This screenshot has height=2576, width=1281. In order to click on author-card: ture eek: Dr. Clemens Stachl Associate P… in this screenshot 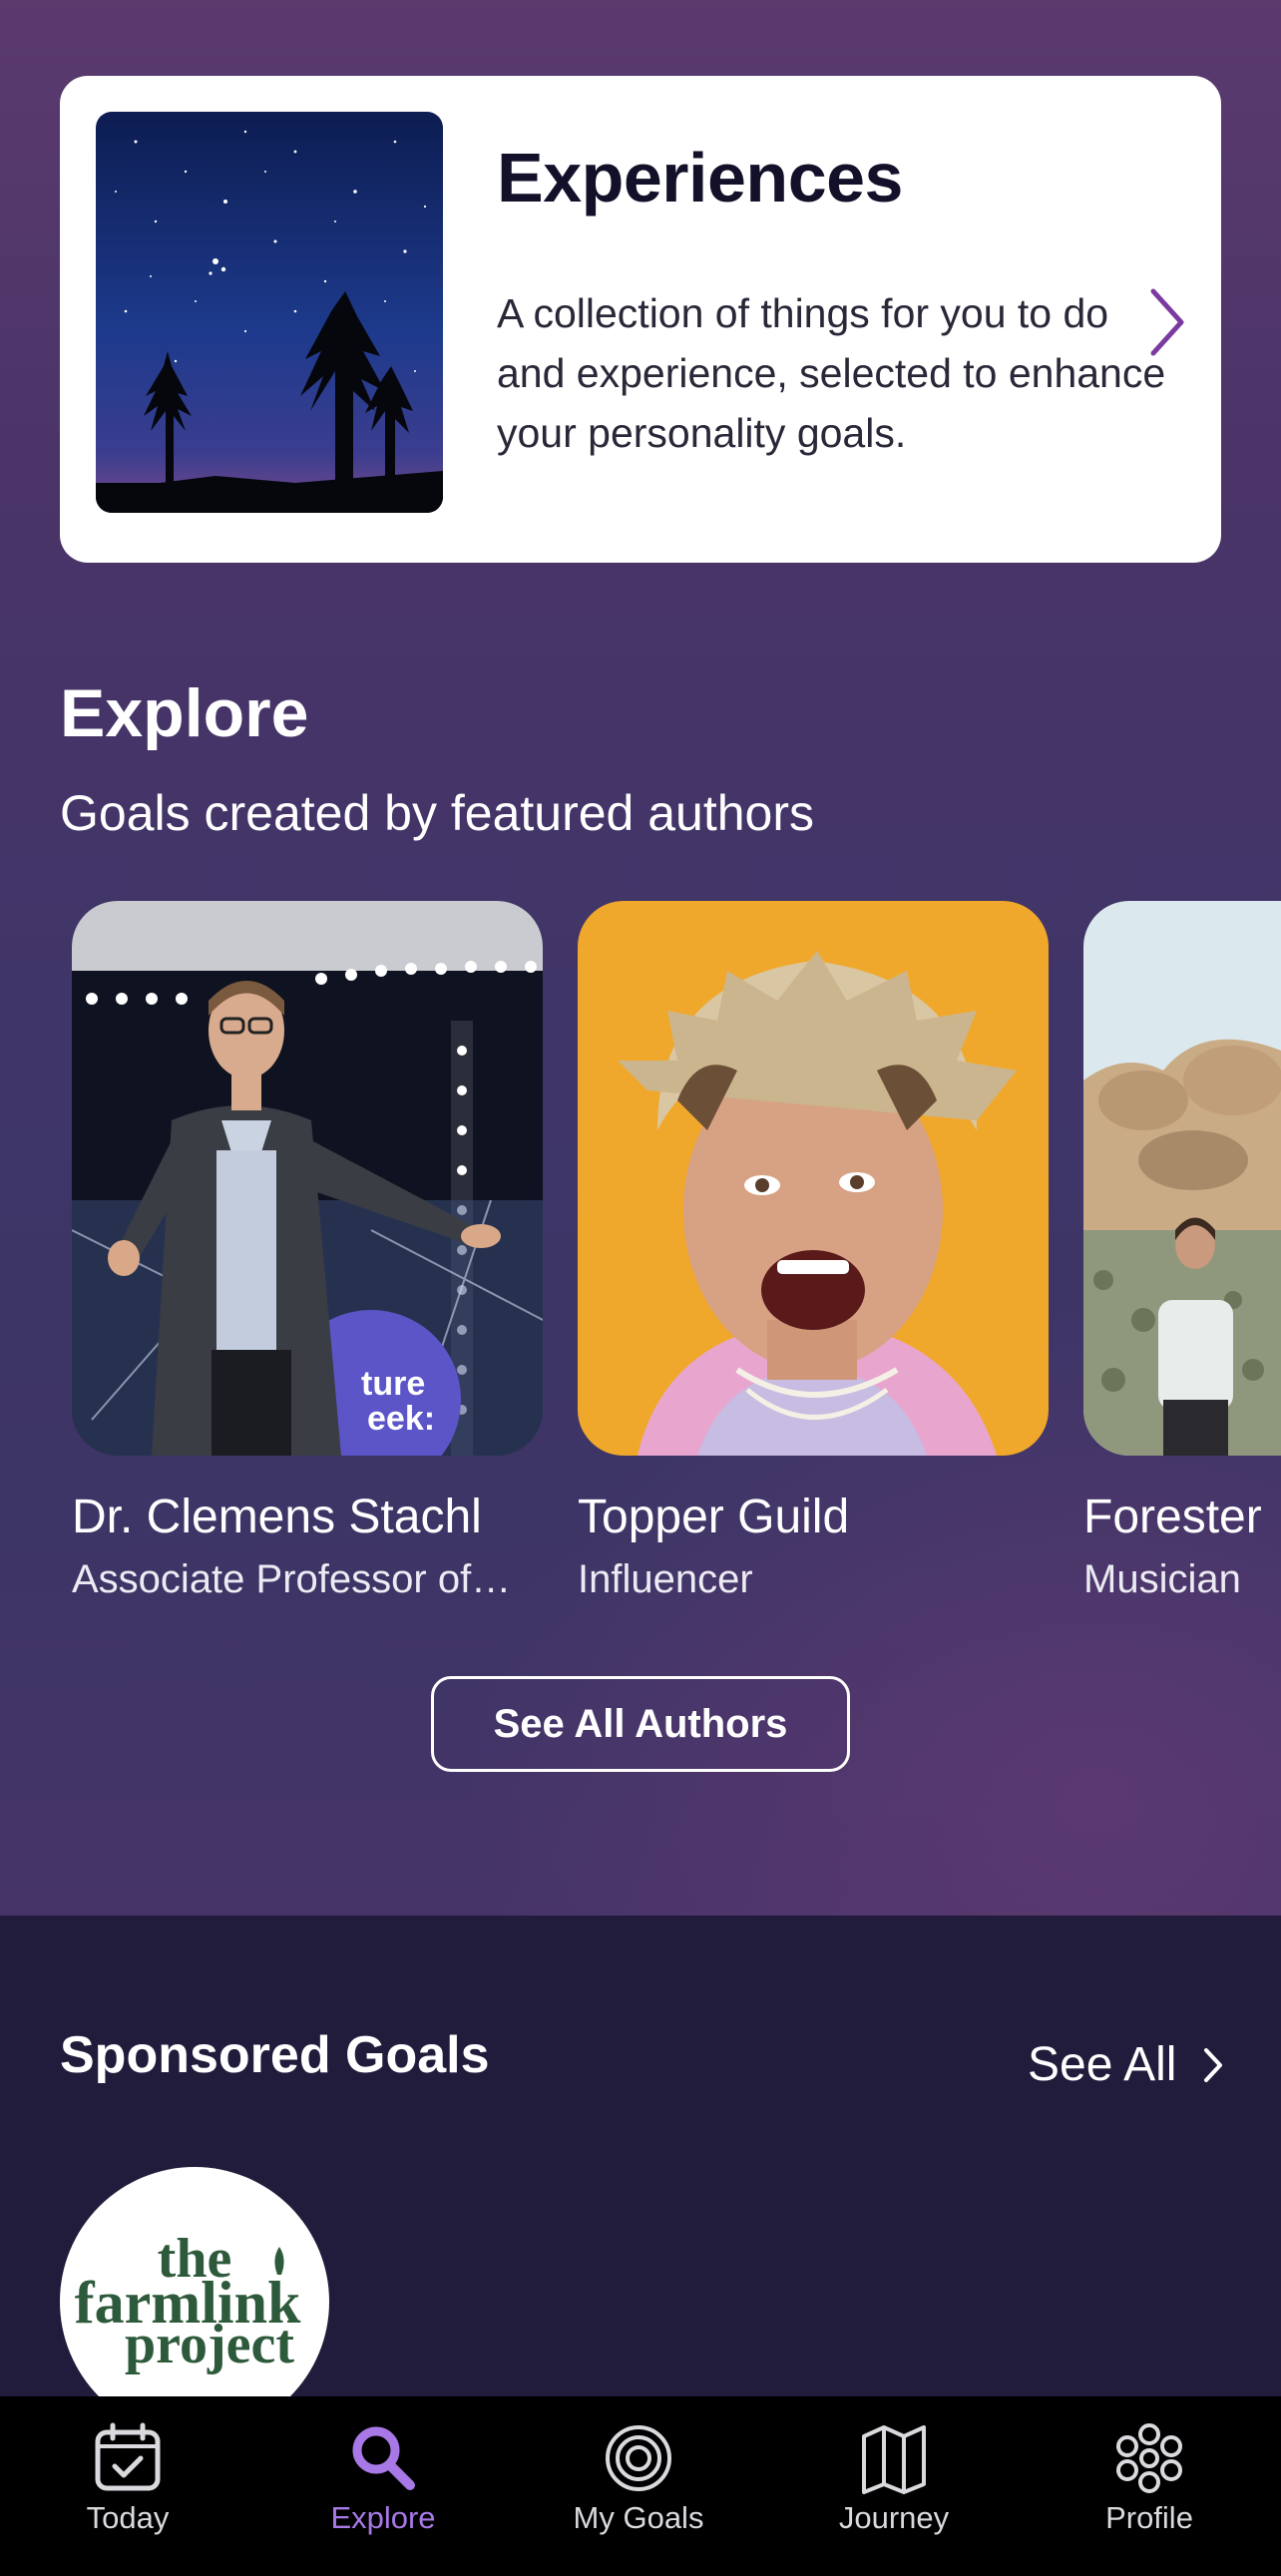, I will do `click(307, 1251)`.